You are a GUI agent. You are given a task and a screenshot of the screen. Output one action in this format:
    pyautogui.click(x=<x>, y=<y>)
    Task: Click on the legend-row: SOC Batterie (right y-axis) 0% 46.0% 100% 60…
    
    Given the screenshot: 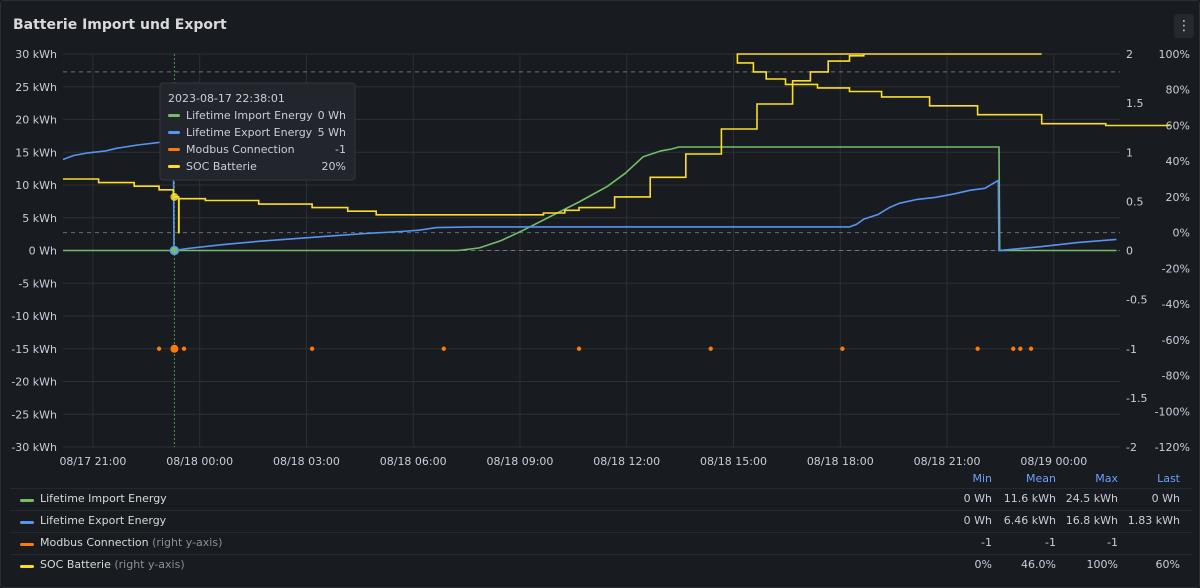 What is the action you would take?
    pyautogui.click(x=601, y=565)
    